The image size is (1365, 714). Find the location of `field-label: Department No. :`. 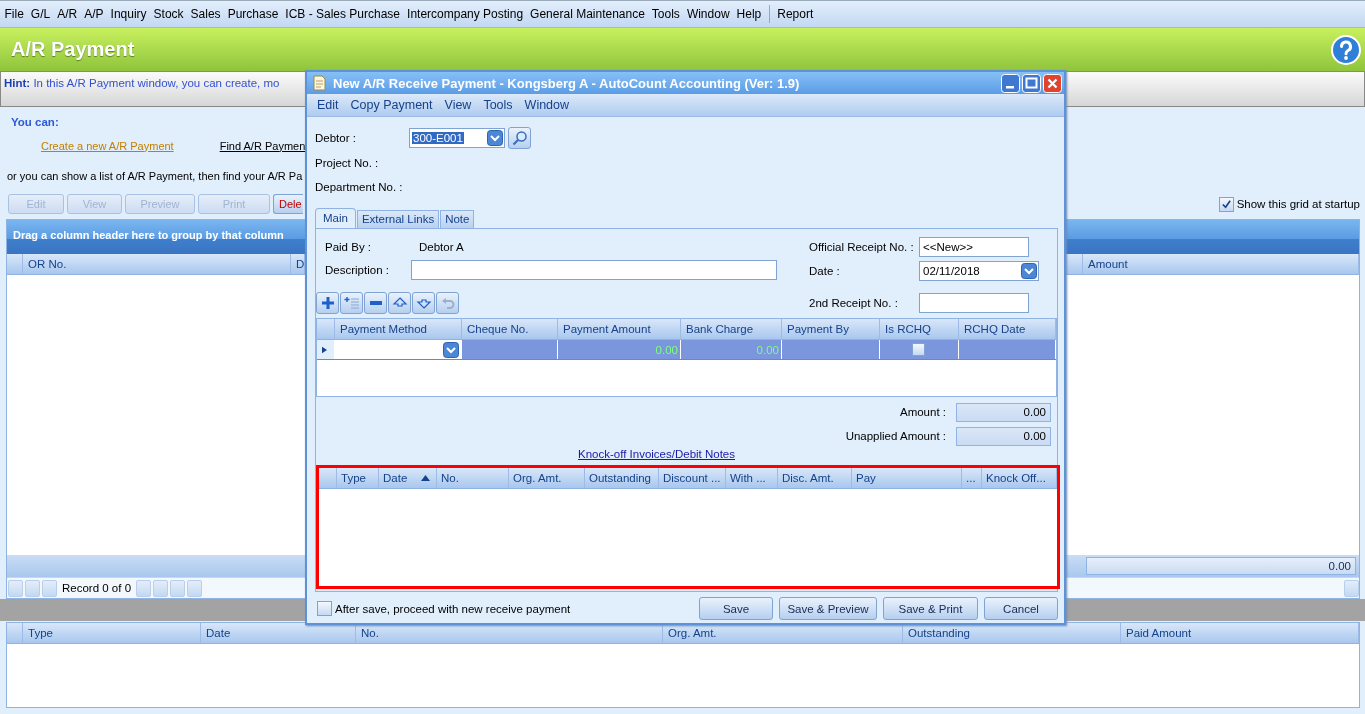

field-label: Department No. : is located at coordinates (359, 187).